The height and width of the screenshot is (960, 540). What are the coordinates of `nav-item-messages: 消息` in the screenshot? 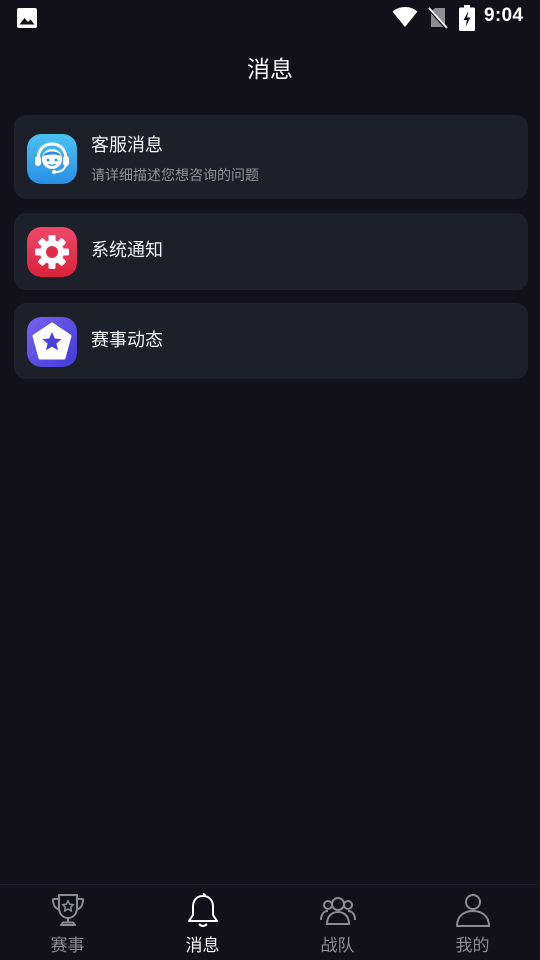 It's located at (202, 922).